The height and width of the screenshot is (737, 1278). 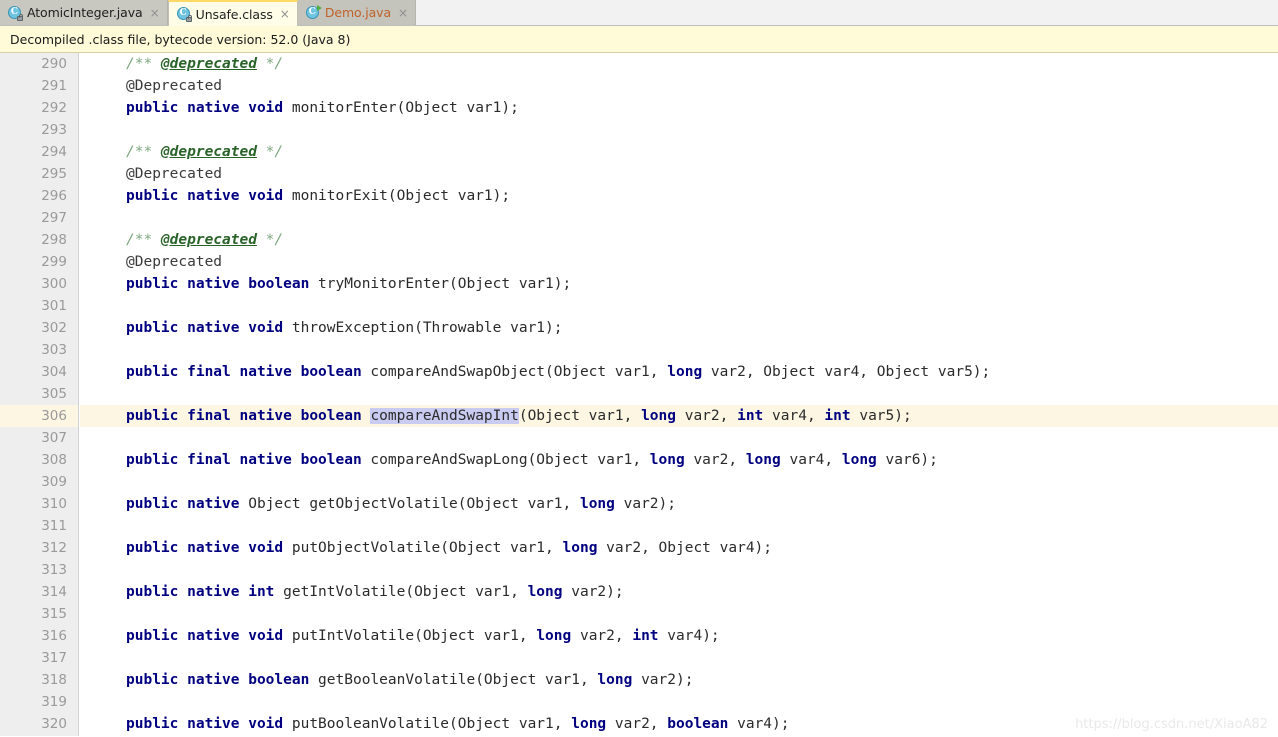 What do you see at coordinates (846, 372) in the screenshot?
I see `code-token: var2, Object var4, Object var5);` at bounding box center [846, 372].